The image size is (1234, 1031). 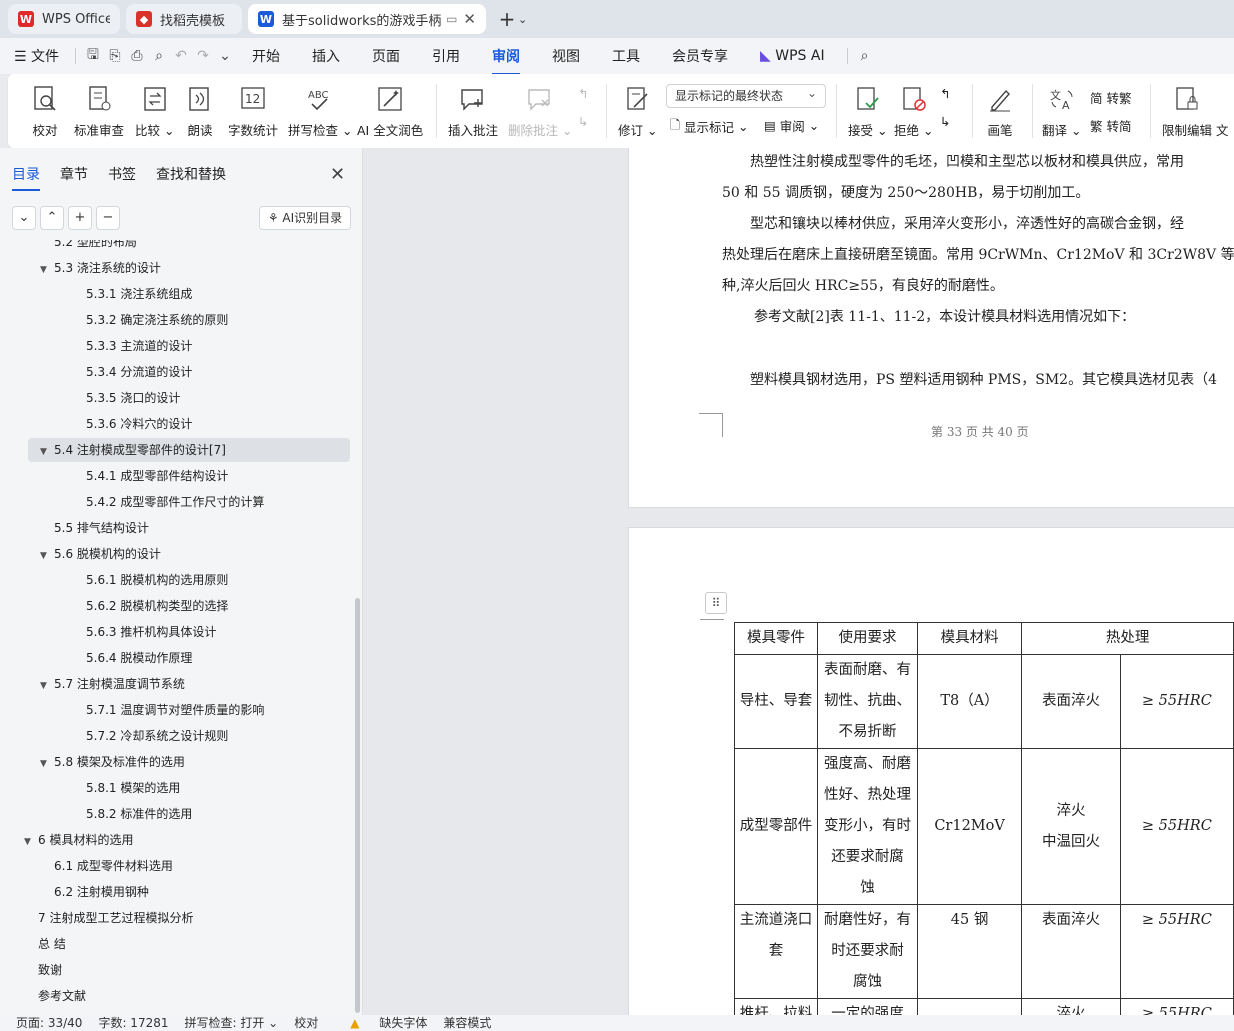 What do you see at coordinates (637, 111) in the screenshot?
I see `revise-button: 修订 ⌄` at bounding box center [637, 111].